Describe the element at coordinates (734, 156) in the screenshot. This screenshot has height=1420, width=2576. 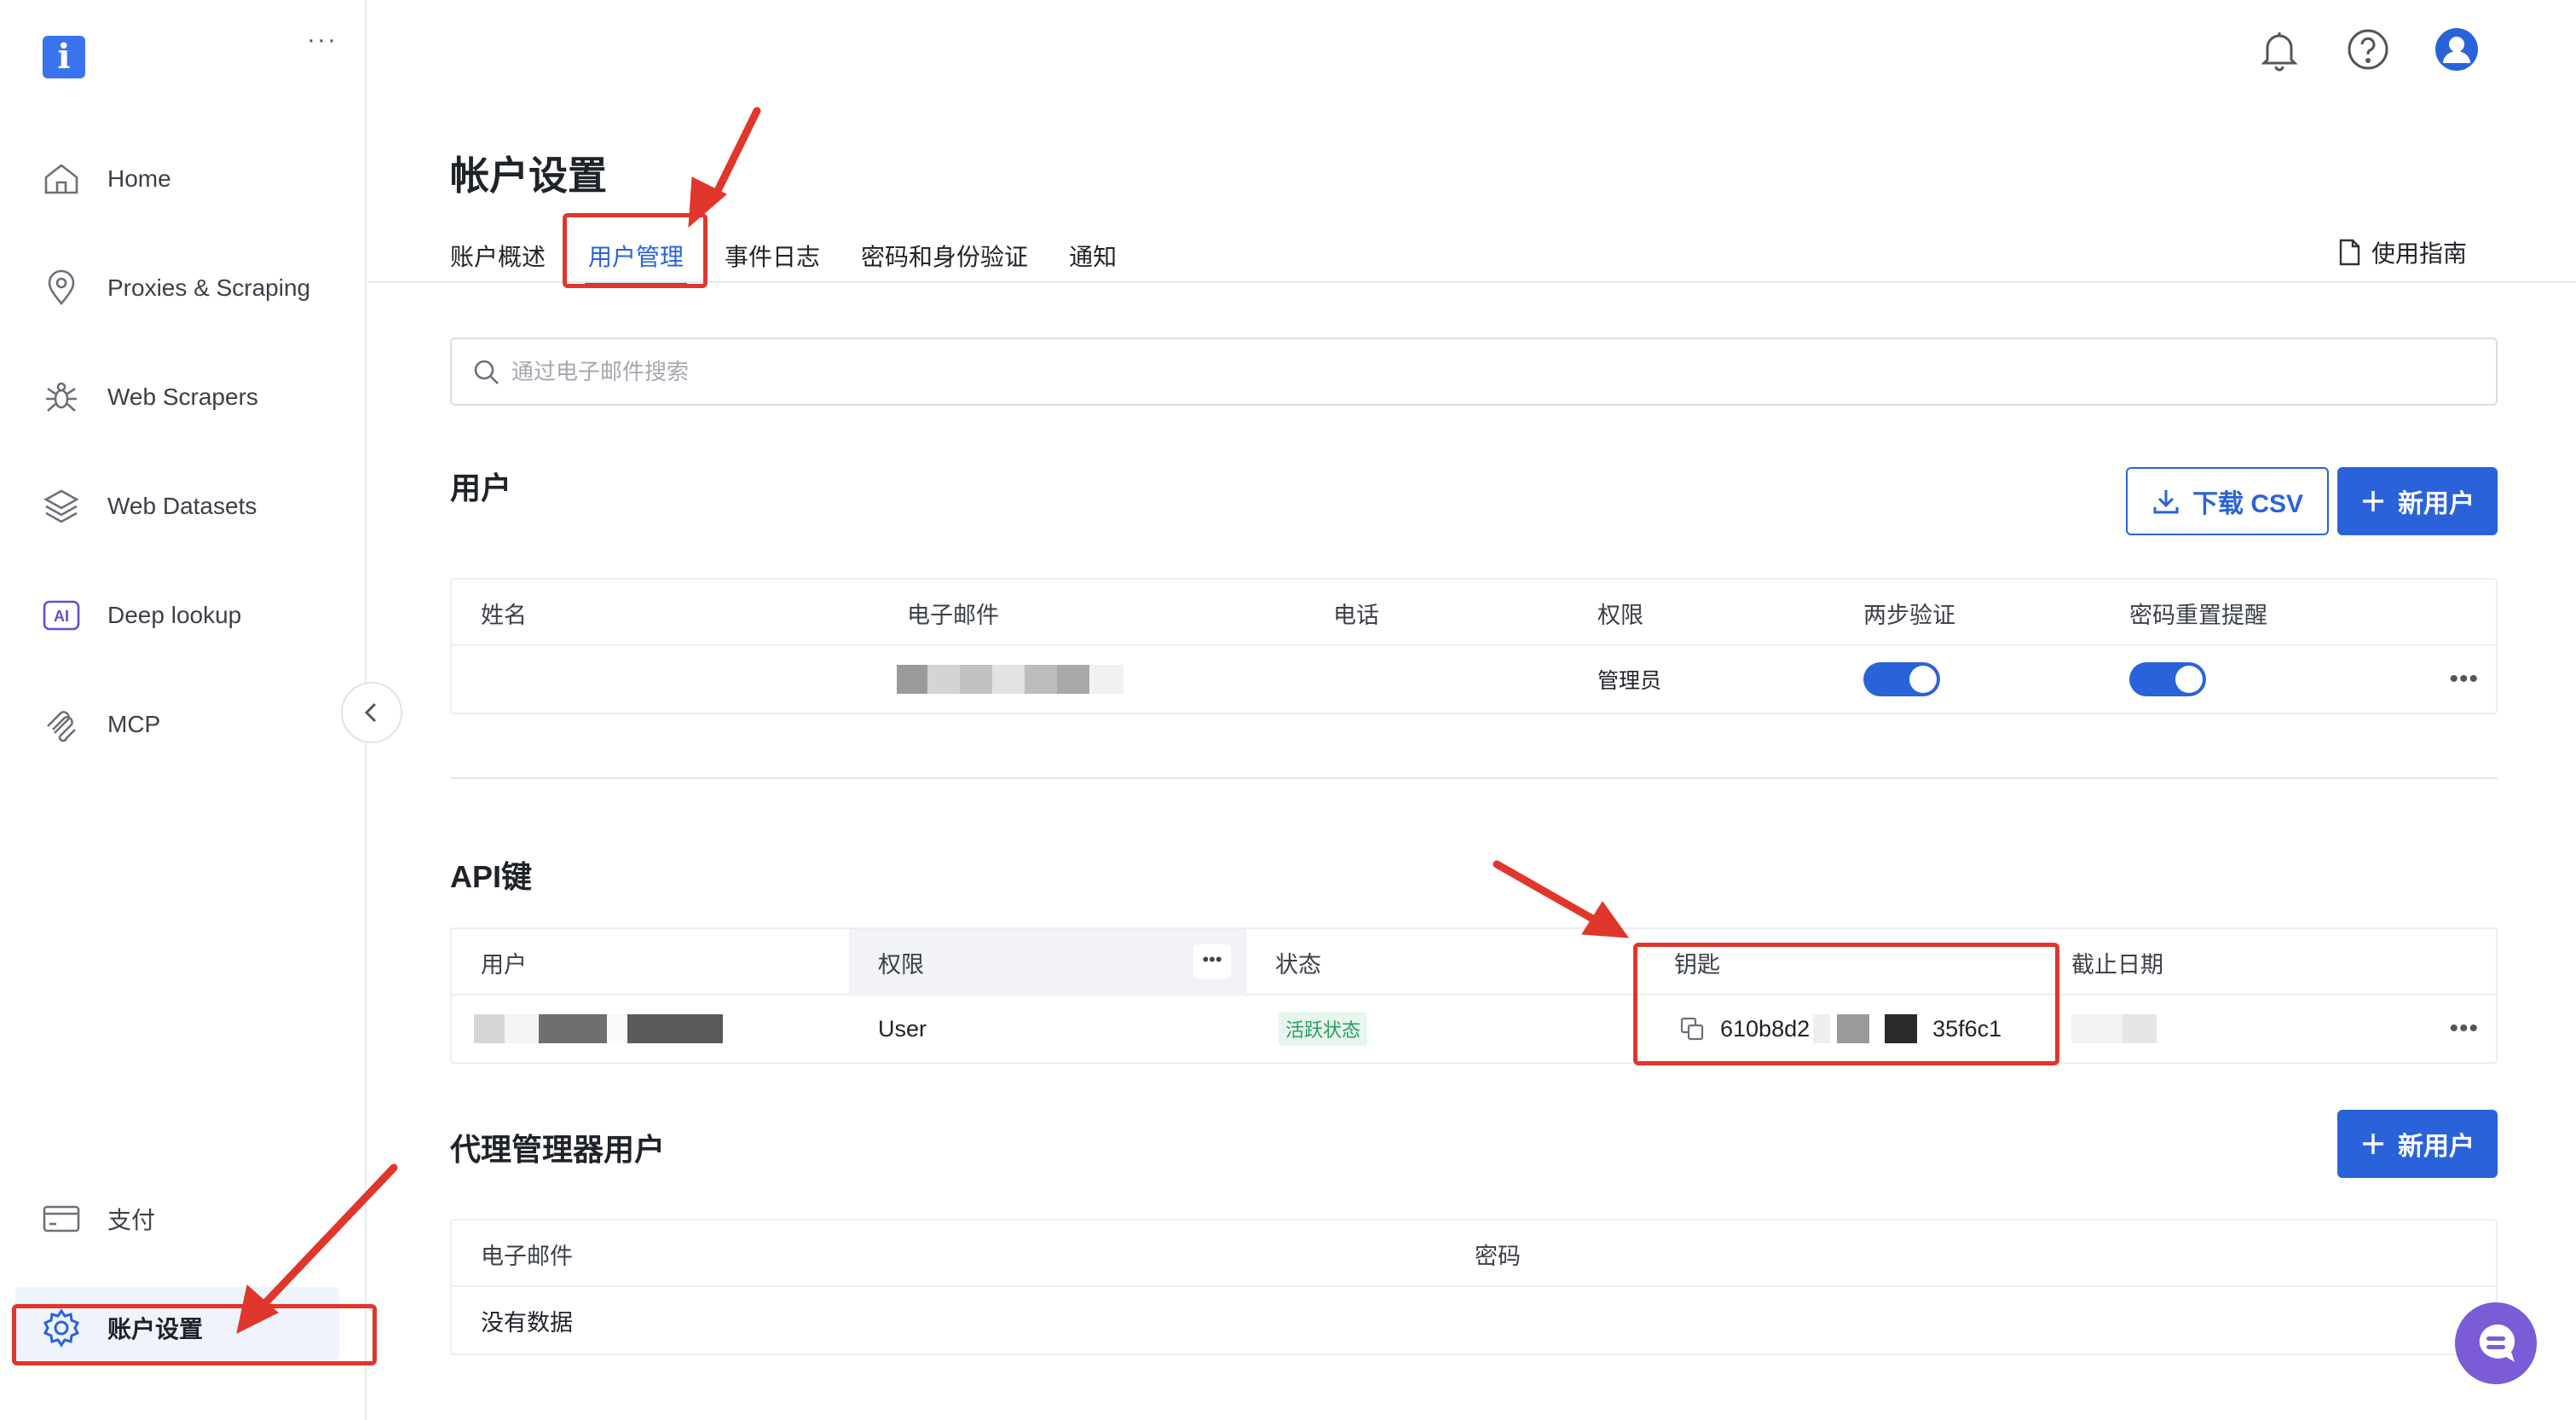
I see `arrow-to-tab` at that location.